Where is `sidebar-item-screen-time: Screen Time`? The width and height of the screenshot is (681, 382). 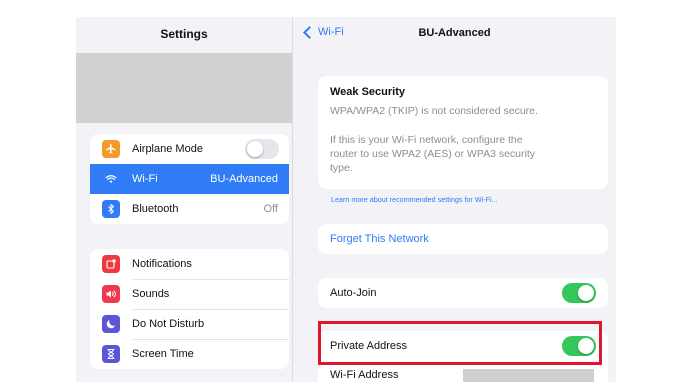 sidebar-item-screen-time: Screen Time is located at coordinates (189, 354).